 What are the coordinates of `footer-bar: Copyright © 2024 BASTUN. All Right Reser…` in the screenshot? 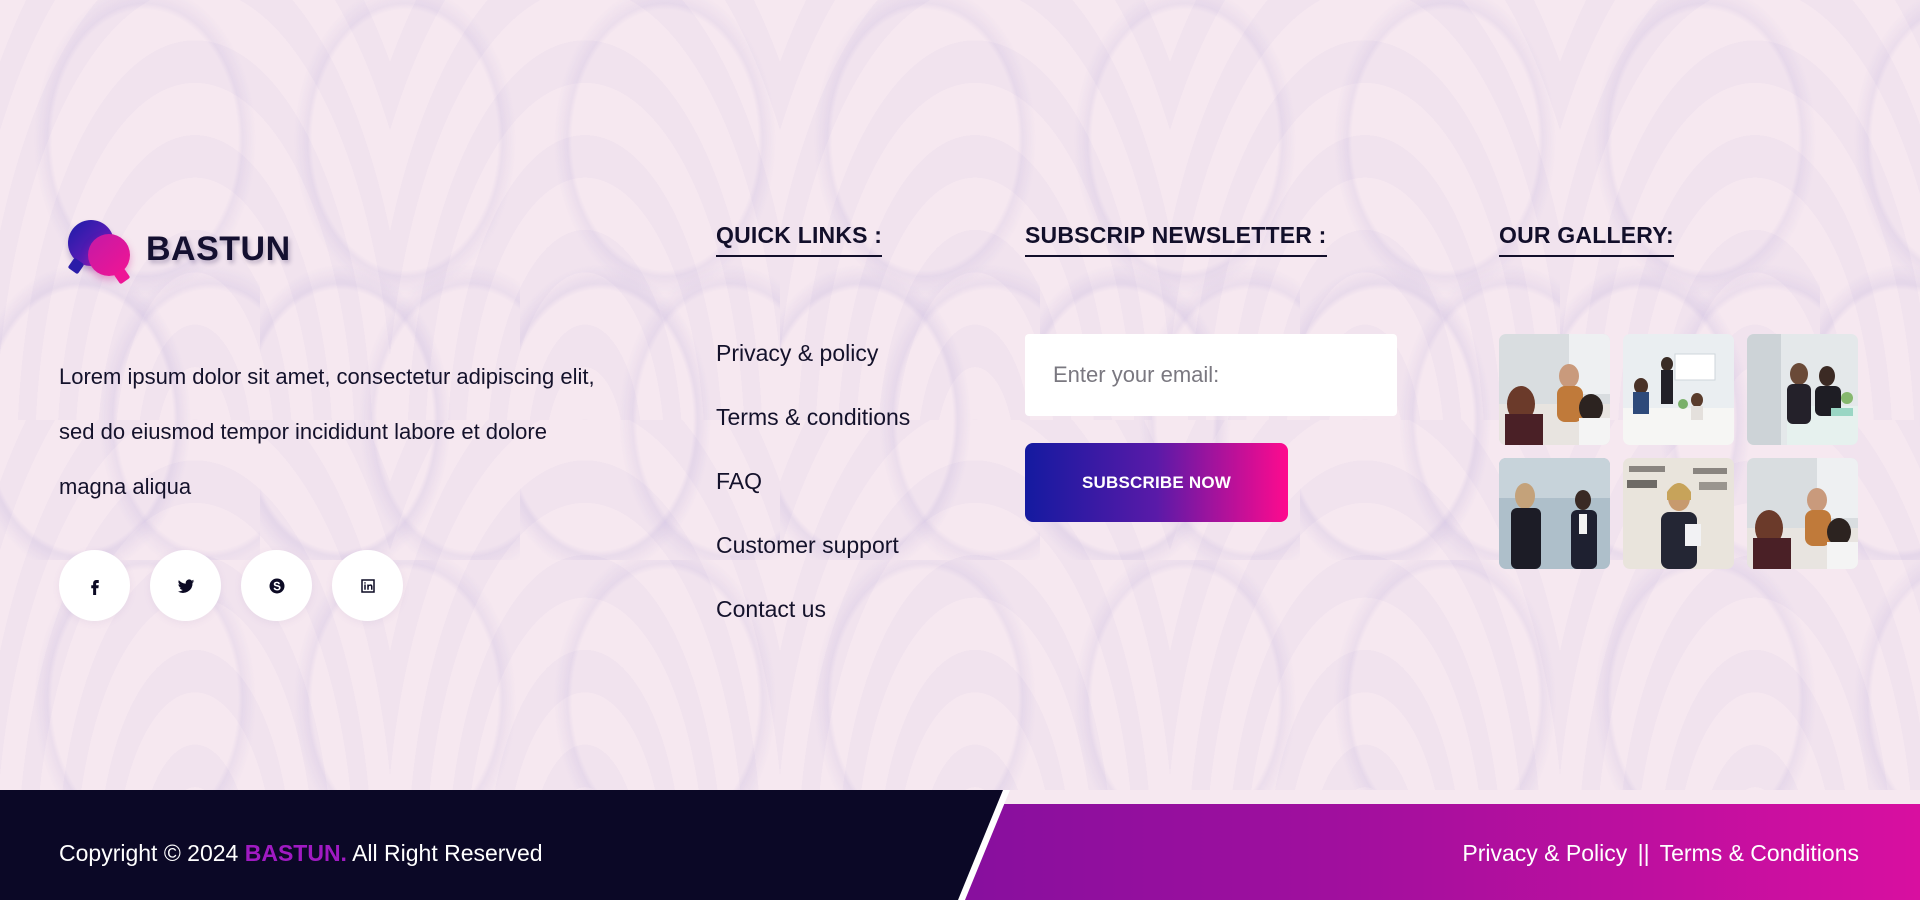 It's located at (960, 845).